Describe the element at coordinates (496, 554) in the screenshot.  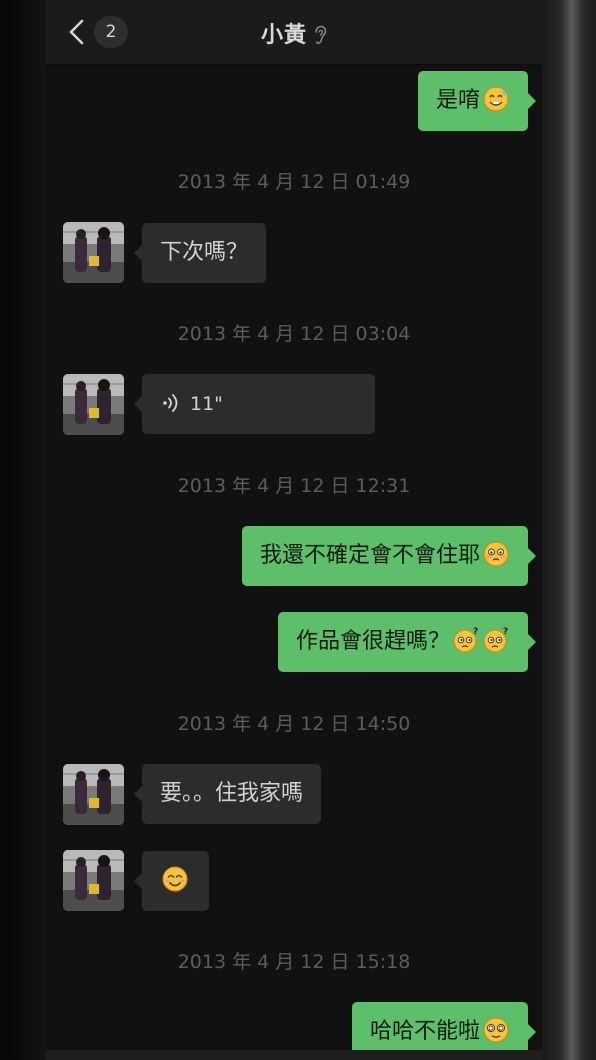
I see `flushed-emoji-icon` at that location.